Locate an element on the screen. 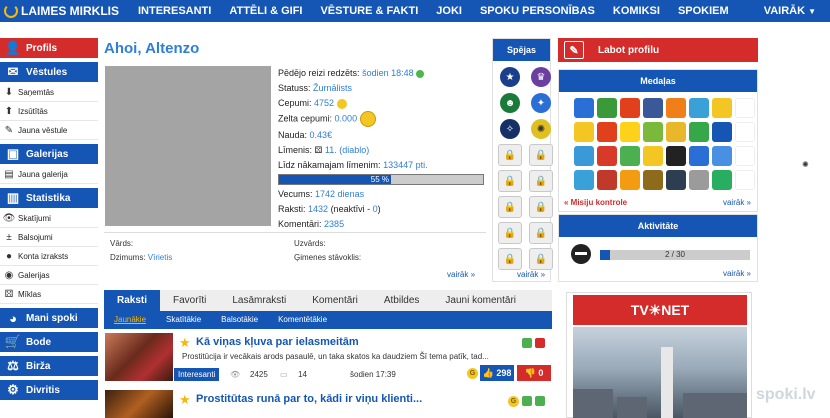 This screenshot has width=830, height=418. ability-slot: ☻ is located at coordinates (510, 103).